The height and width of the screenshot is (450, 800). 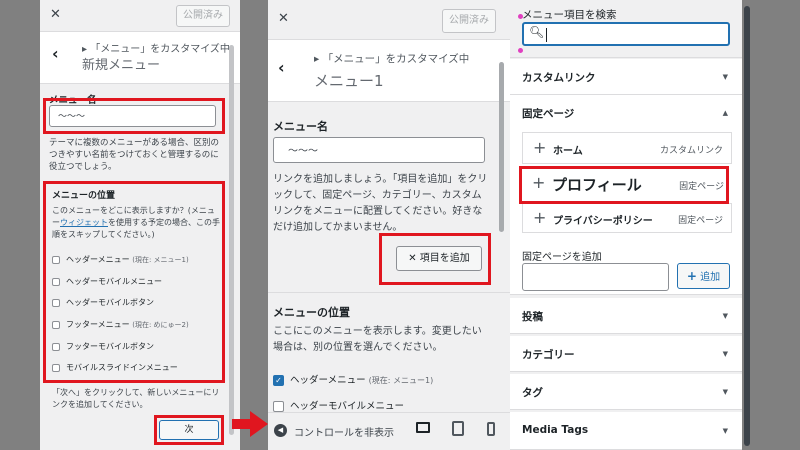 What do you see at coordinates (103, 346) in the screenshot?
I see `location-option: フッターモバイルボタン` at bounding box center [103, 346].